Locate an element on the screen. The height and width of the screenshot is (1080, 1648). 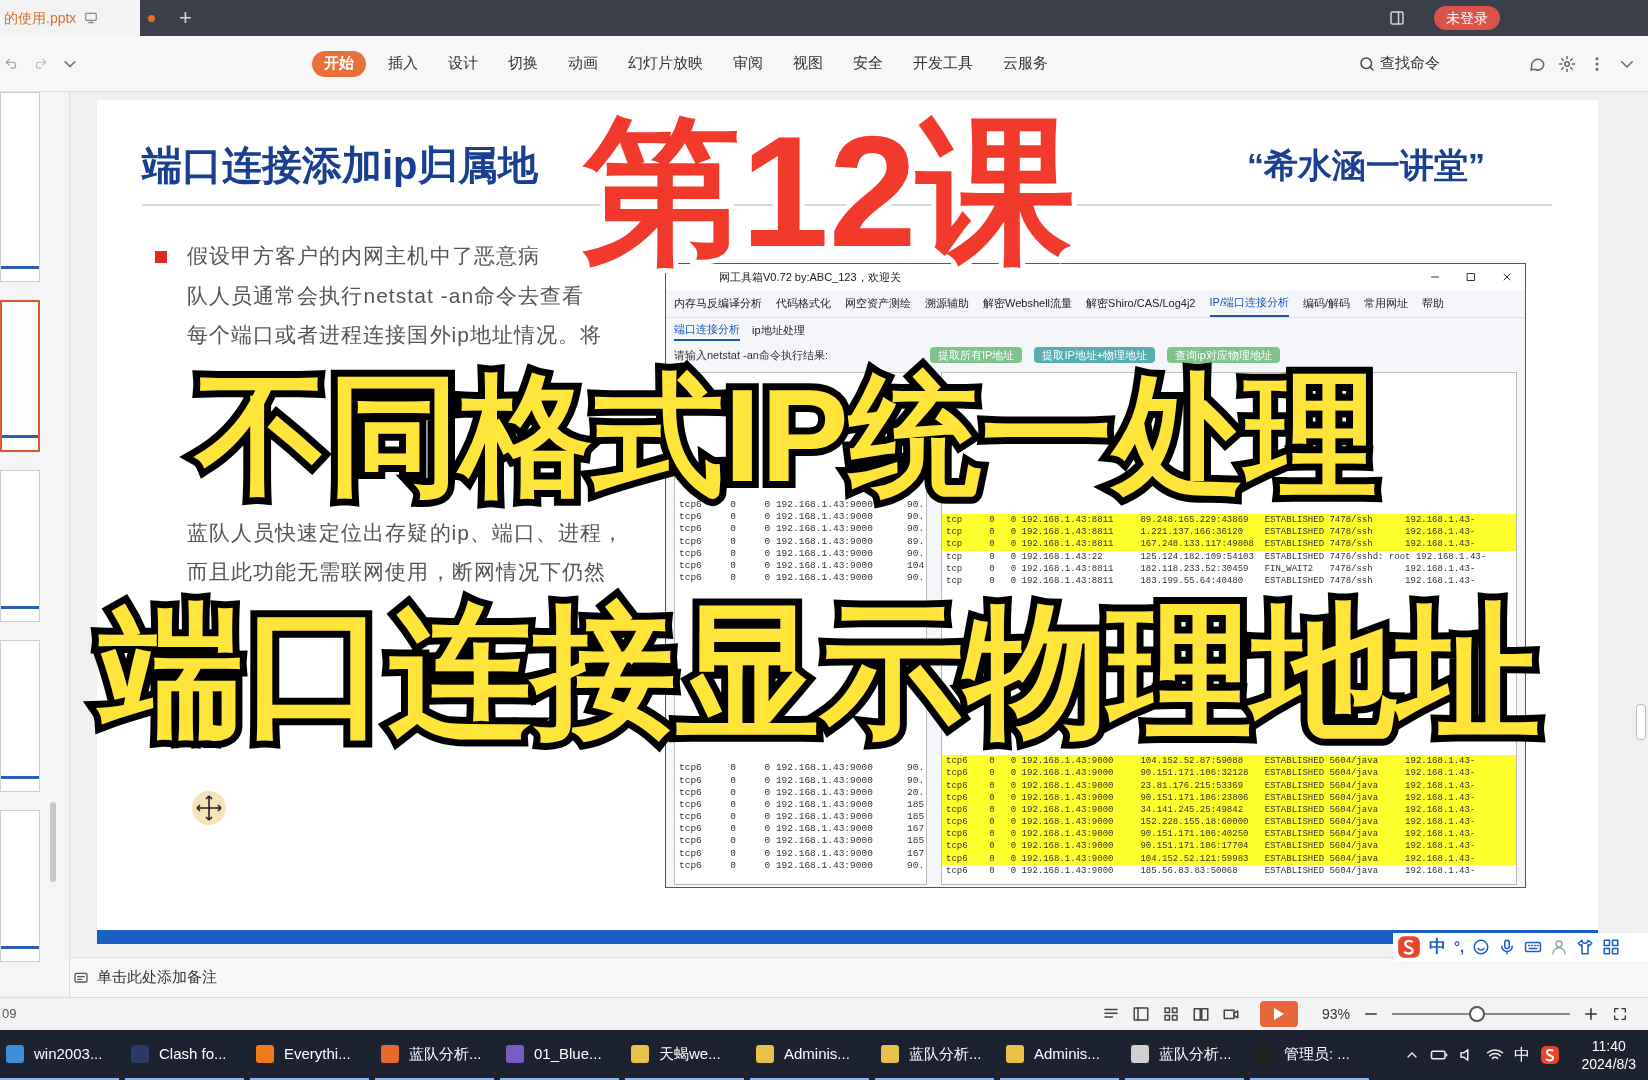
shirt-icon is located at coordinates (1585, 947).